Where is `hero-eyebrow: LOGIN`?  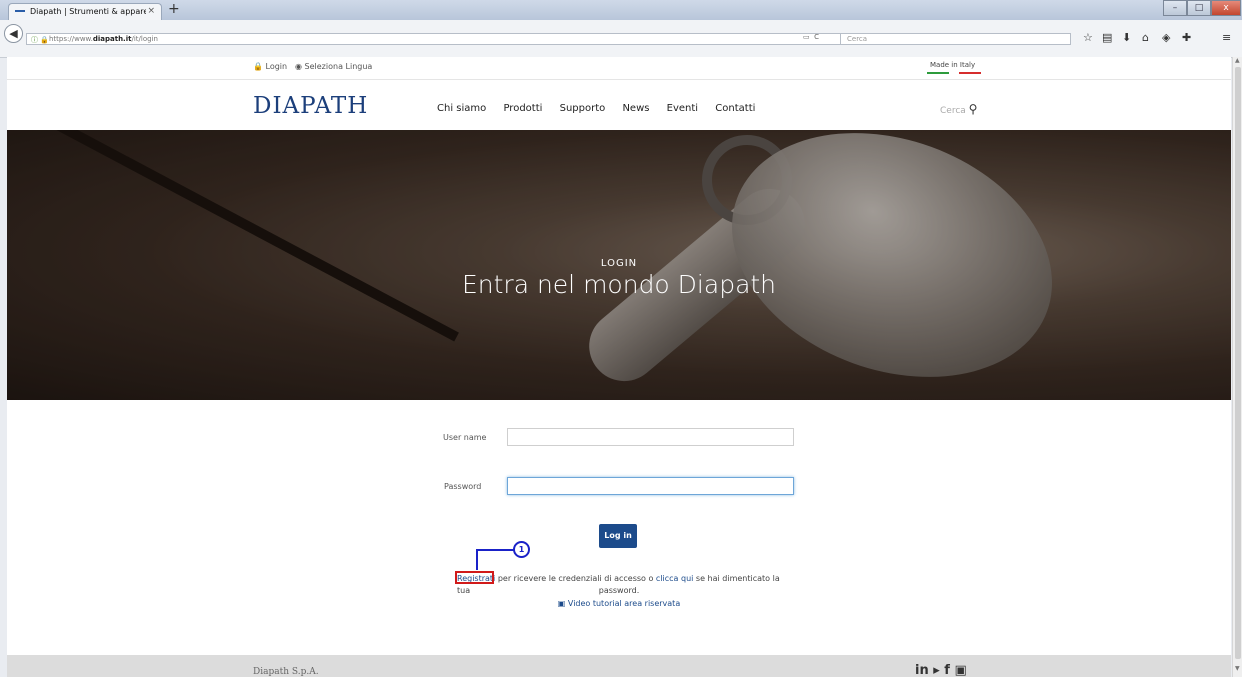 hero-eyebrow: LOGIN is located at coordinates (619, 263).